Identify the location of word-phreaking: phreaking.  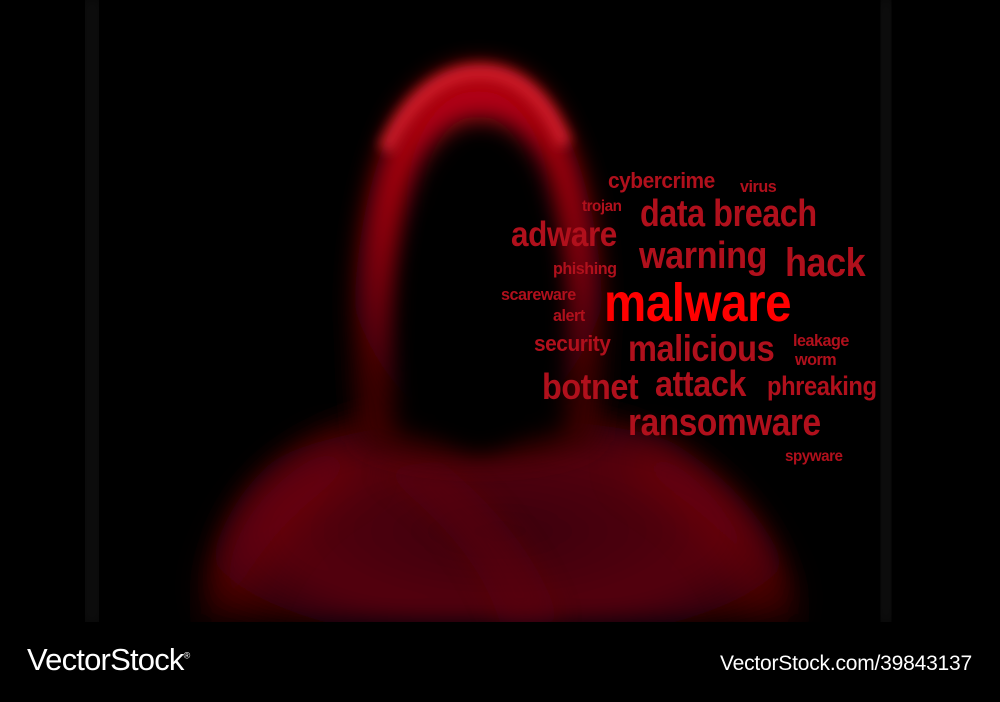
(822, 386).